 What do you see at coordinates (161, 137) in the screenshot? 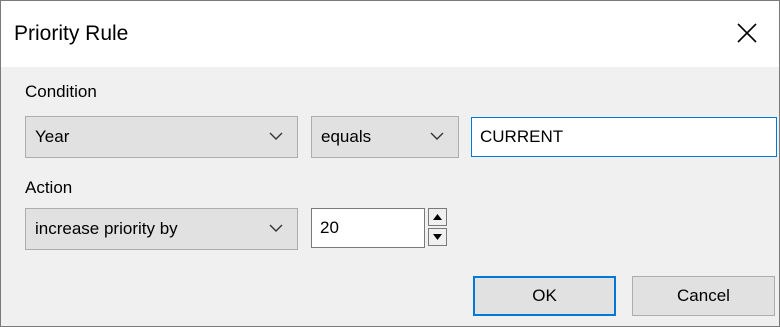
I see `condition-field-dropdown: Year` at bounding box center [161, 137].